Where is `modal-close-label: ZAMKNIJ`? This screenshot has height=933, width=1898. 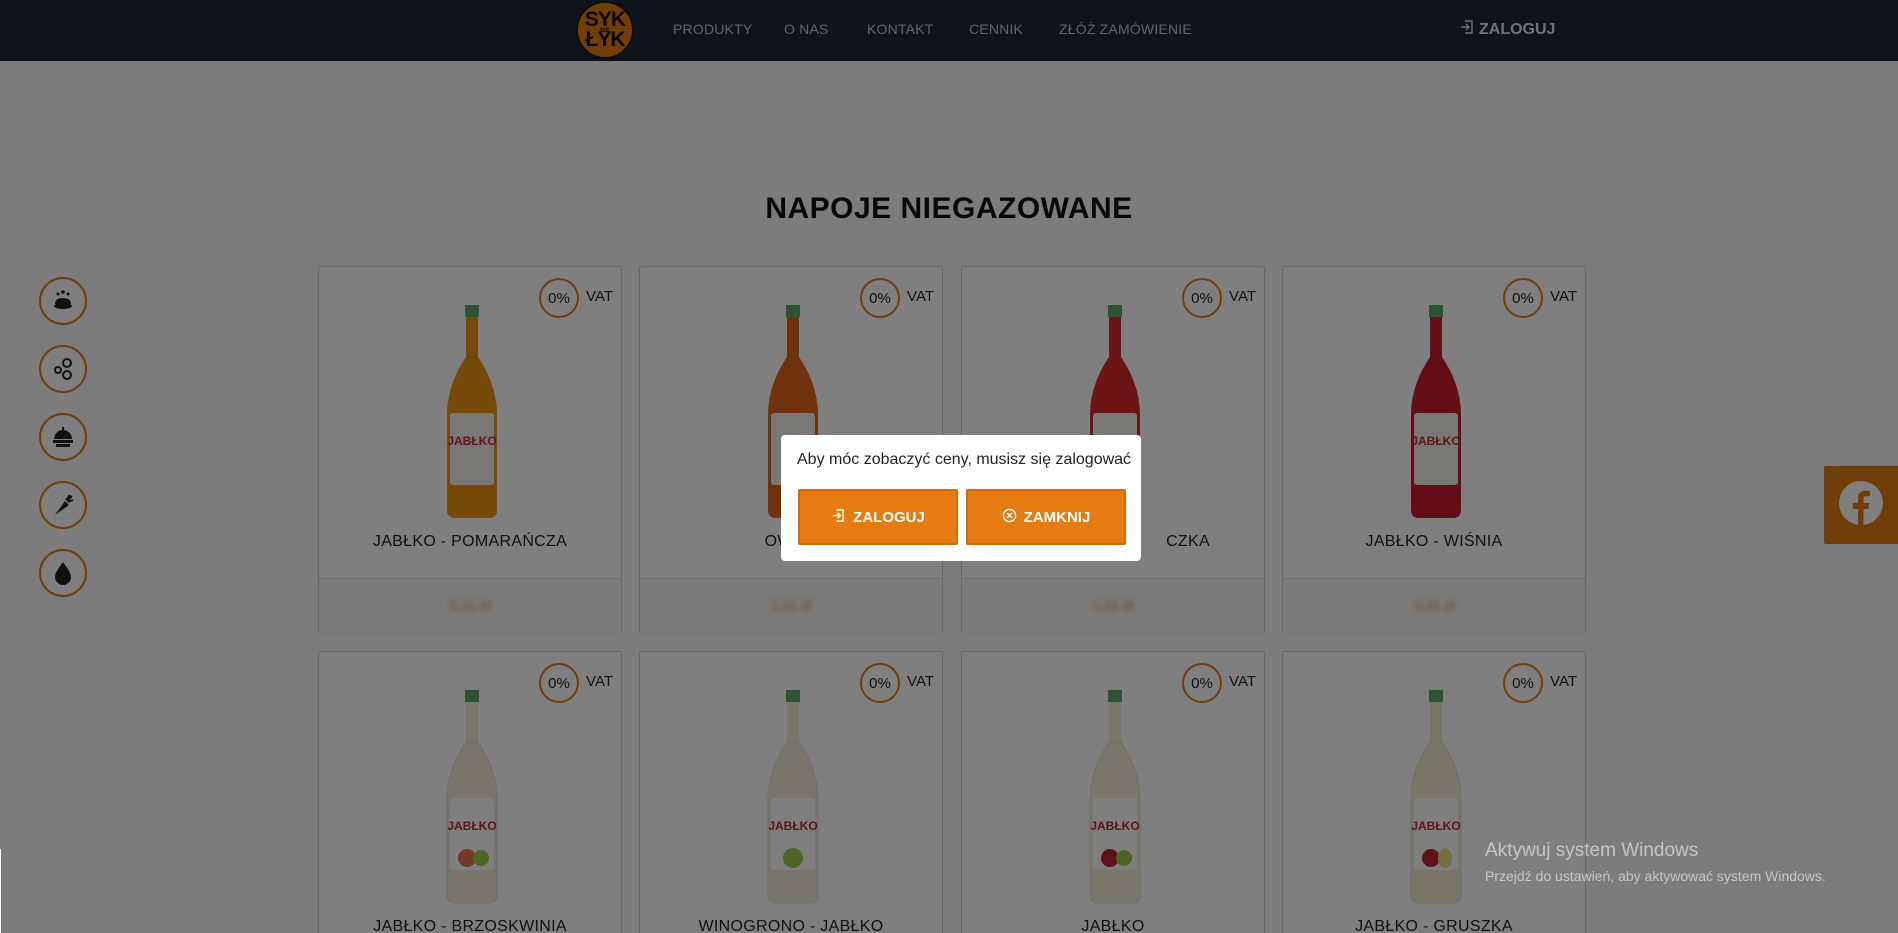
modal-close-label: ZAMKNIJ is located at coordinates (1057, 517).